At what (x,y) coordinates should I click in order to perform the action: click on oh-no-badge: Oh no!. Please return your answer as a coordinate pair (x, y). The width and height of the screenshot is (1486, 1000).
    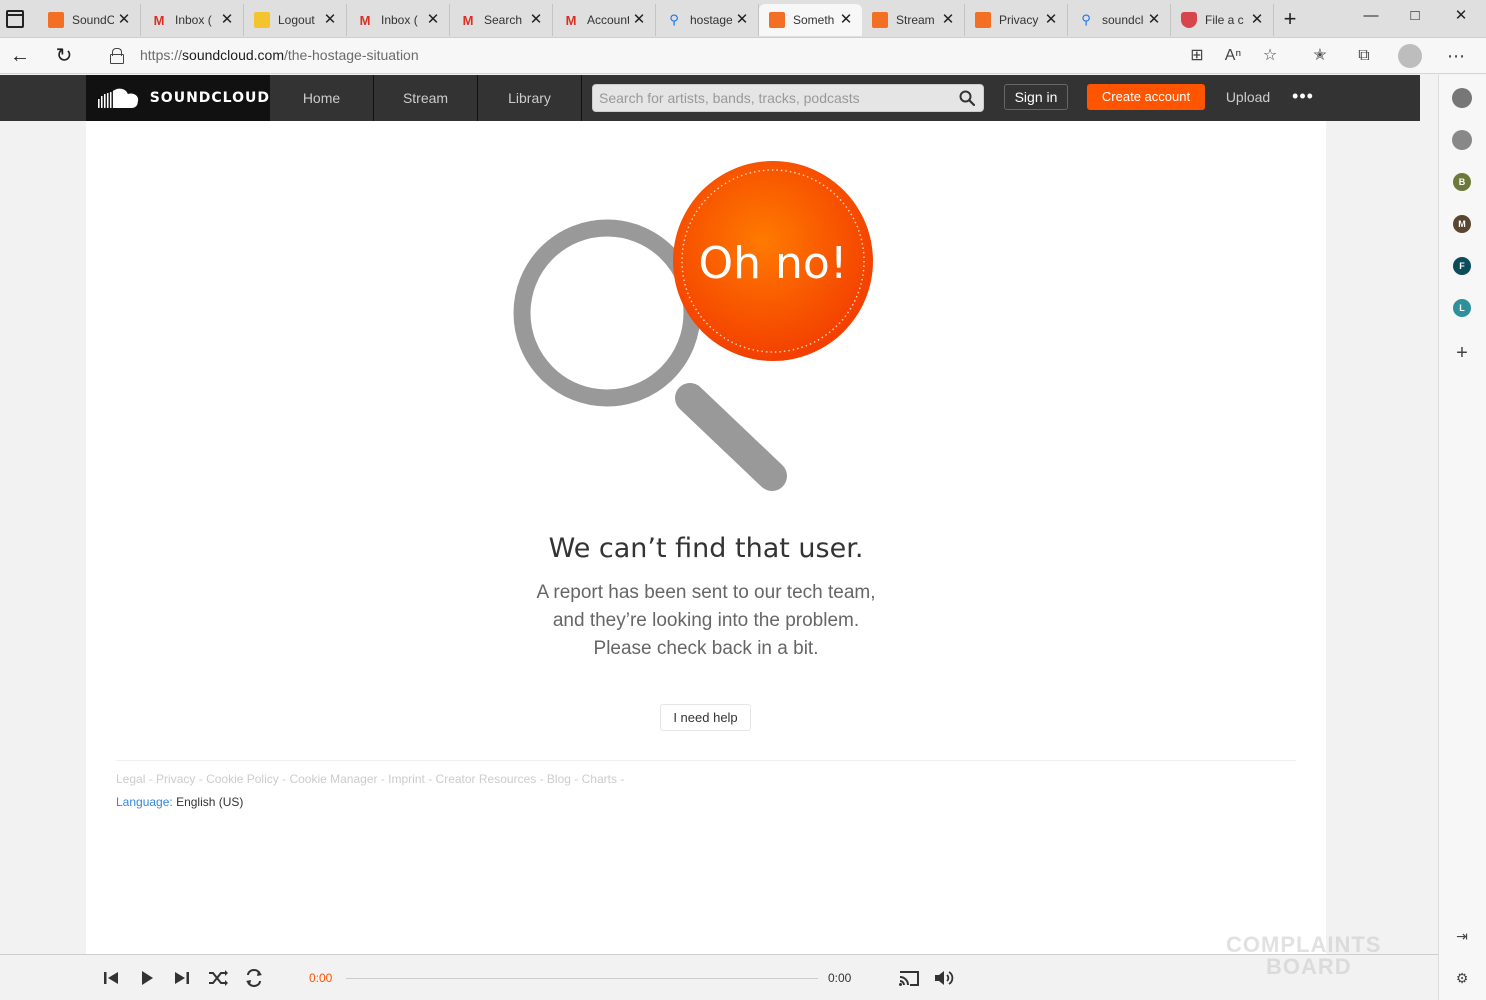
    Looking at the image, I should click on (773, 261).